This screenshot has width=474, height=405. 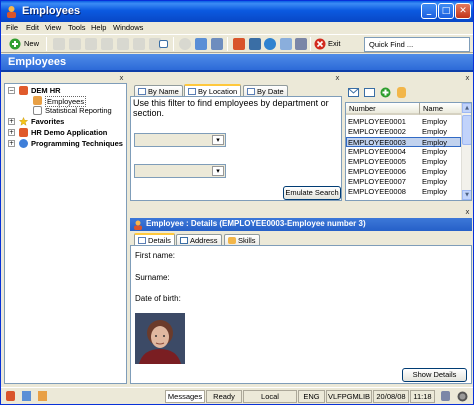 What do you see at coordinates (441, 109) in the screenshot?
I see `column-header-name: Name` at bounding box center [441, 109].